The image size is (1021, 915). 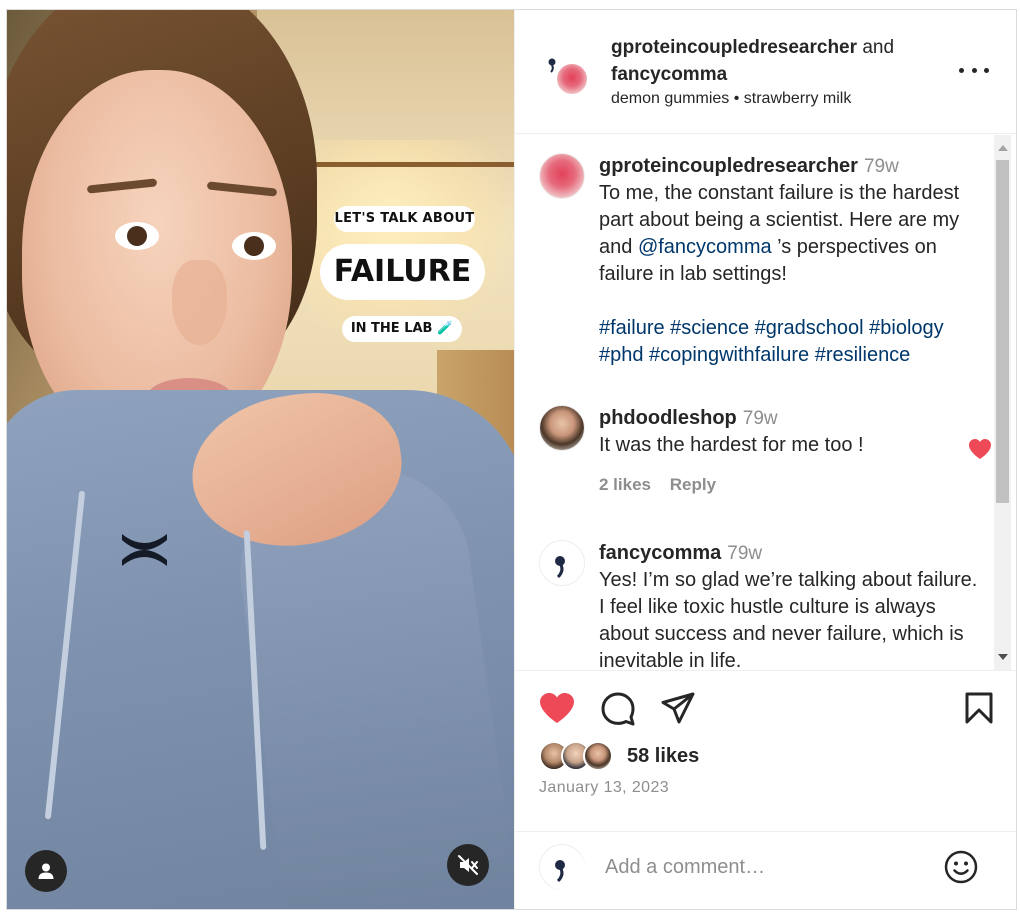 I want to click on comment-reply-button: Reply, so click(x=693, y=484).